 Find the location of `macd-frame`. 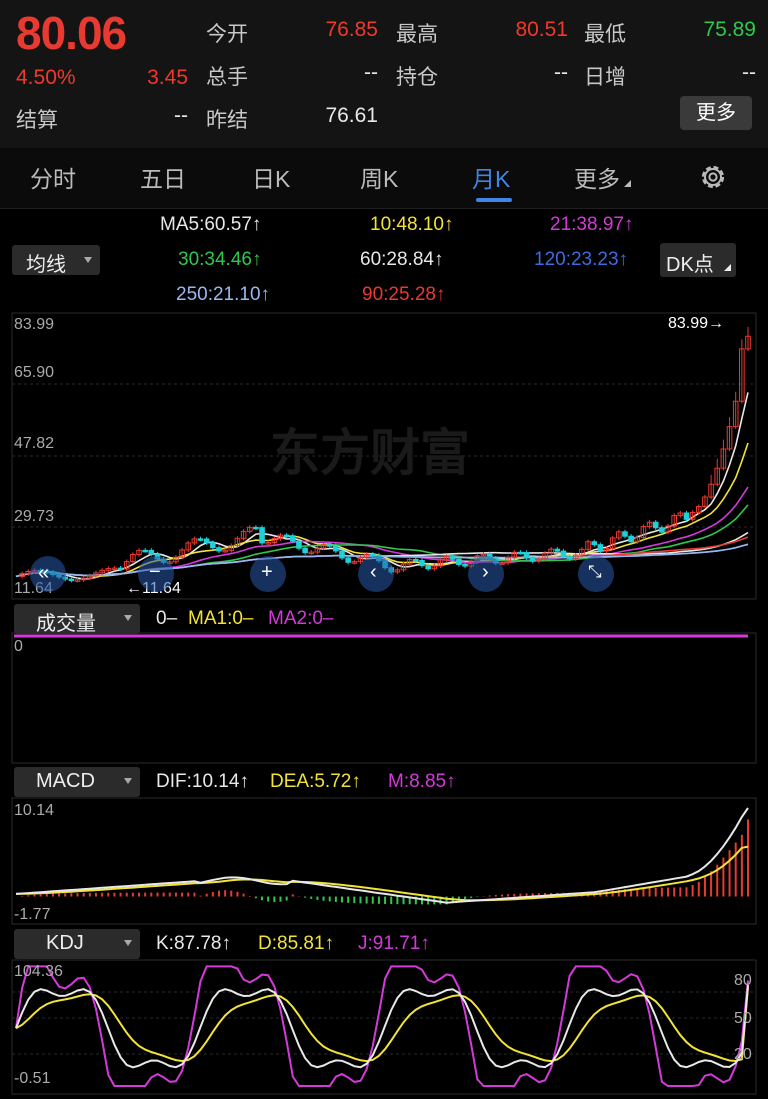

macd-frame is located at coordinates (384, 861).